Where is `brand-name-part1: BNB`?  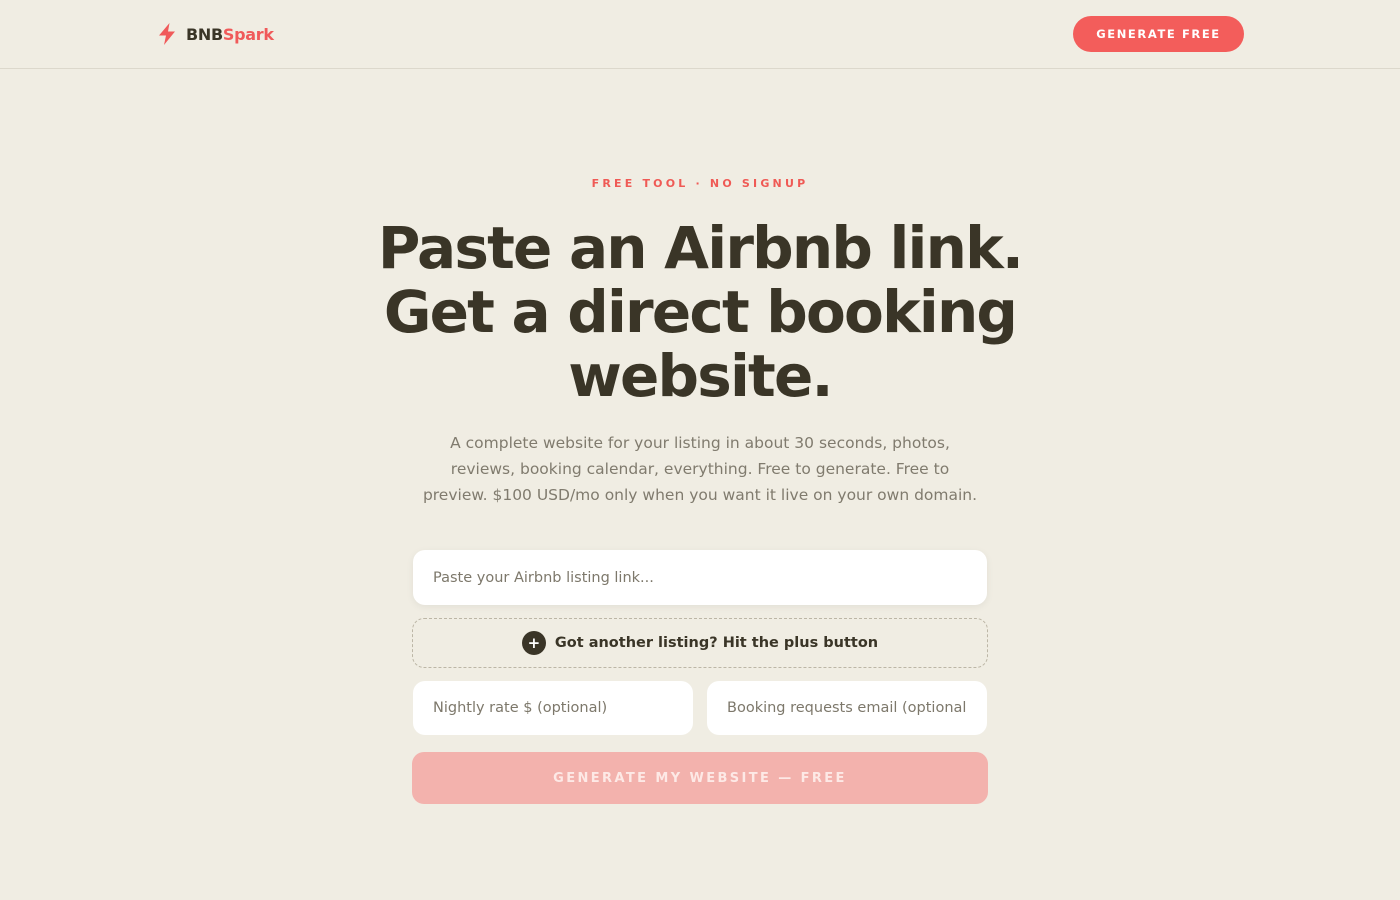
brand-name-part1: BNB is located at coordinates (204, 34).